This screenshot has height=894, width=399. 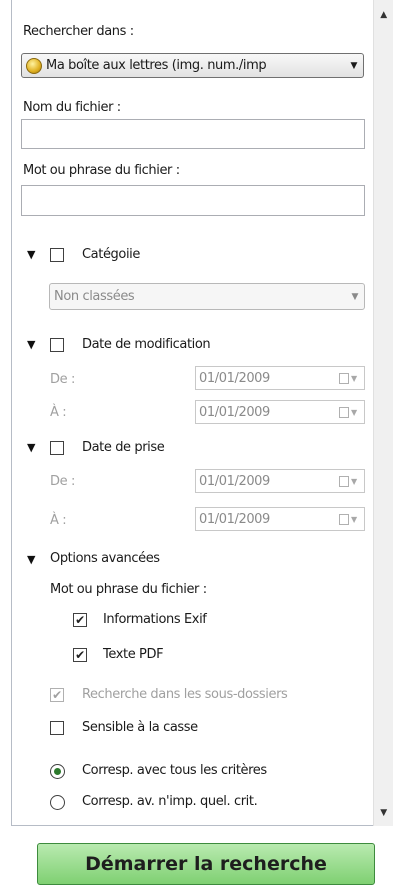 I want to click on exif-label: Informations Exif, so click(x=155, y=619).